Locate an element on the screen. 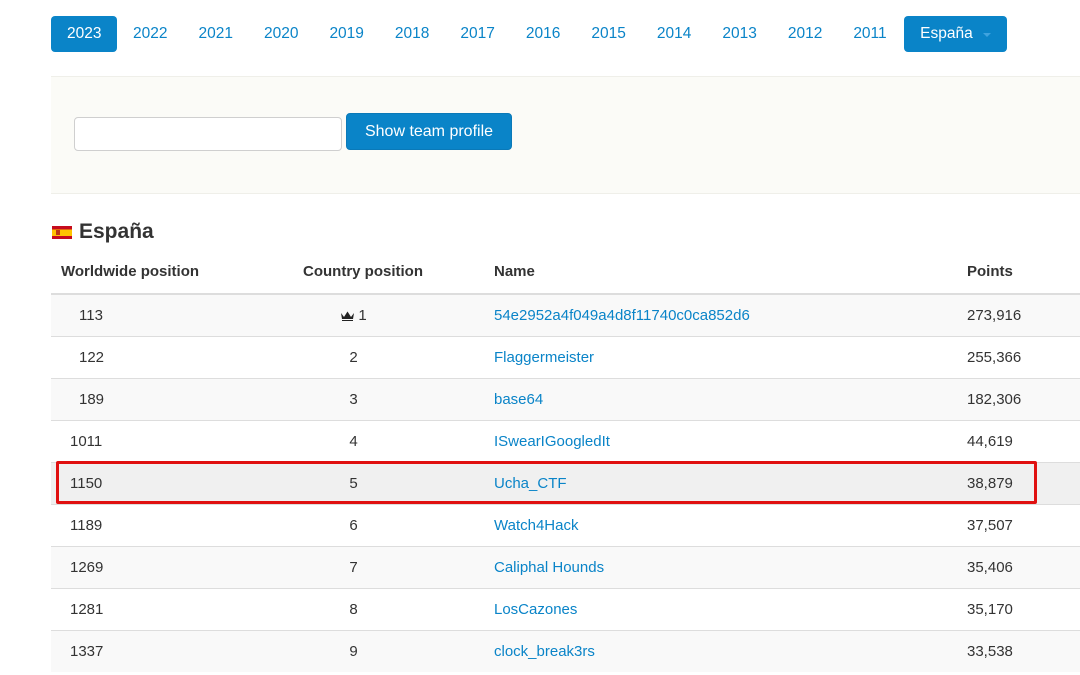 This screenshot has height=675, width=1080. year-tab-2019: 2019 is located at coordinates (346, 34).